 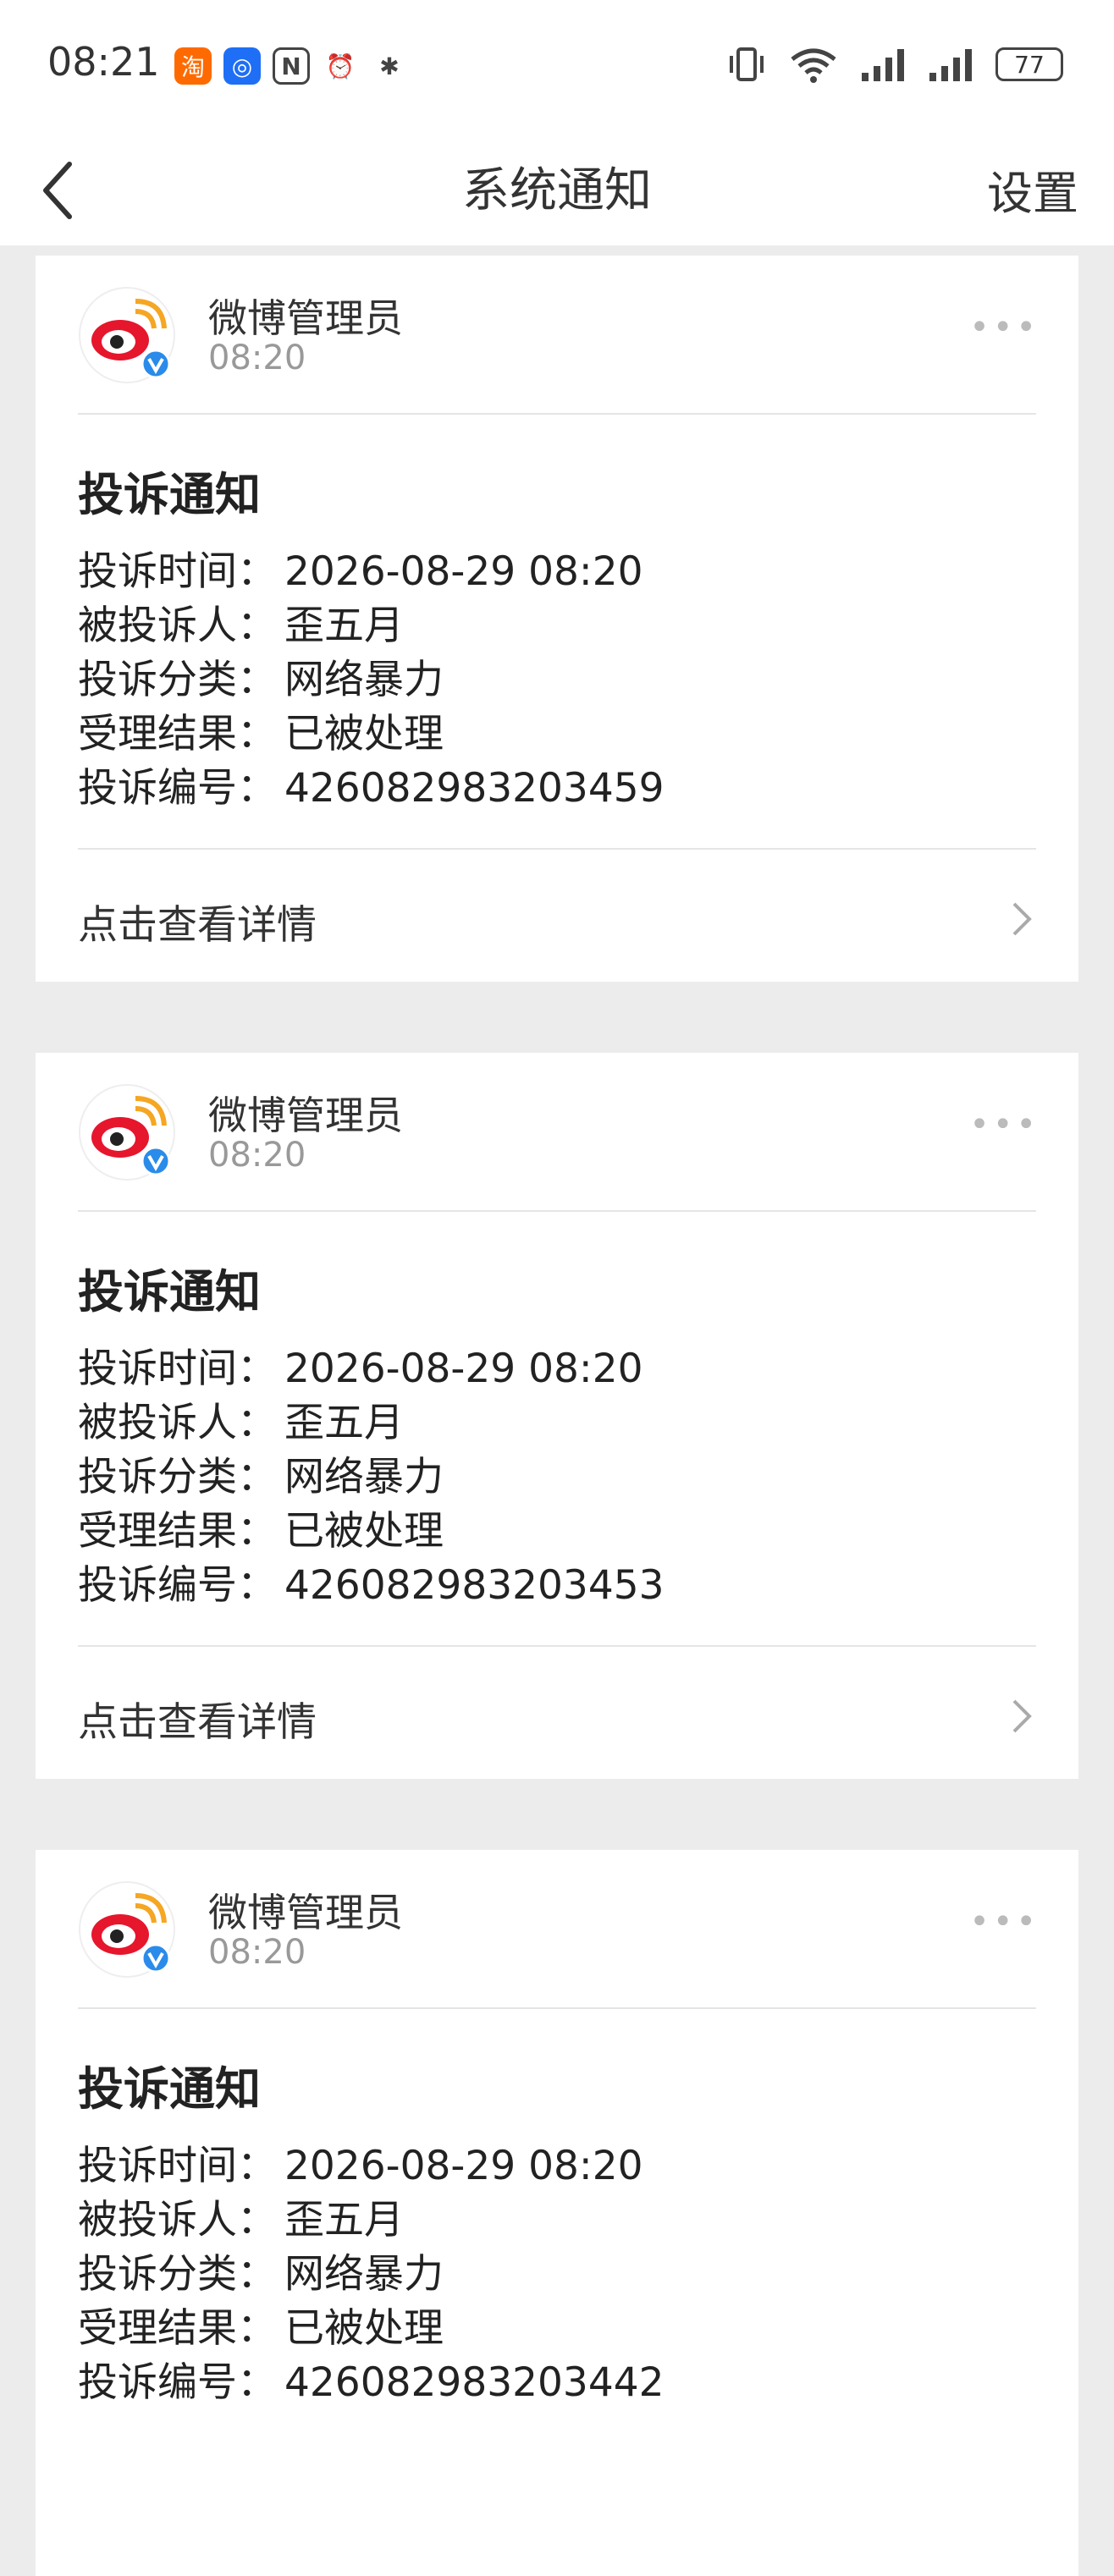 I want to click on complaint-id-row: 投诉编号： 426082983203442, so click(x=371, y=2382).